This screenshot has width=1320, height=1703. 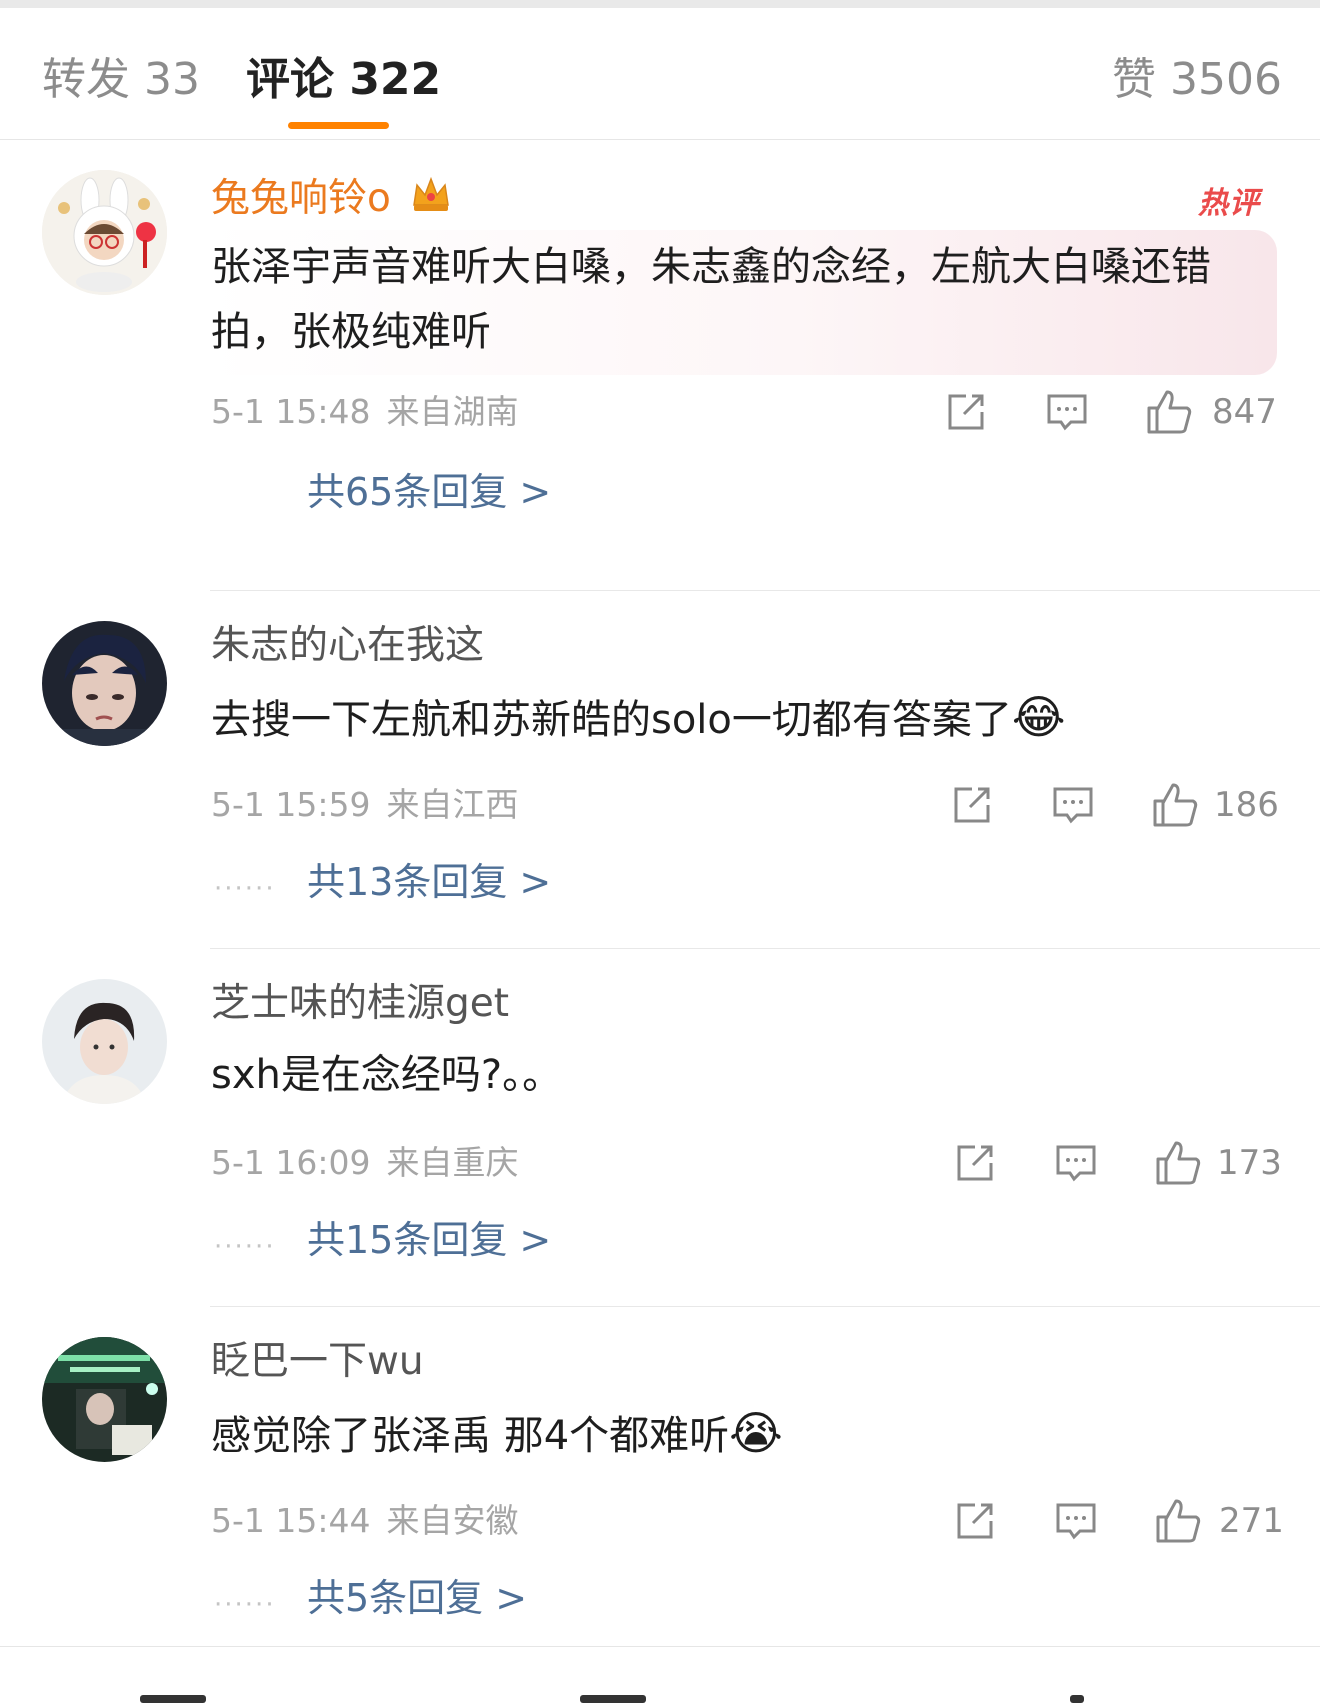 I want to click on view-replies-link: 共15条回复 >, so click(x=429, y=1240).